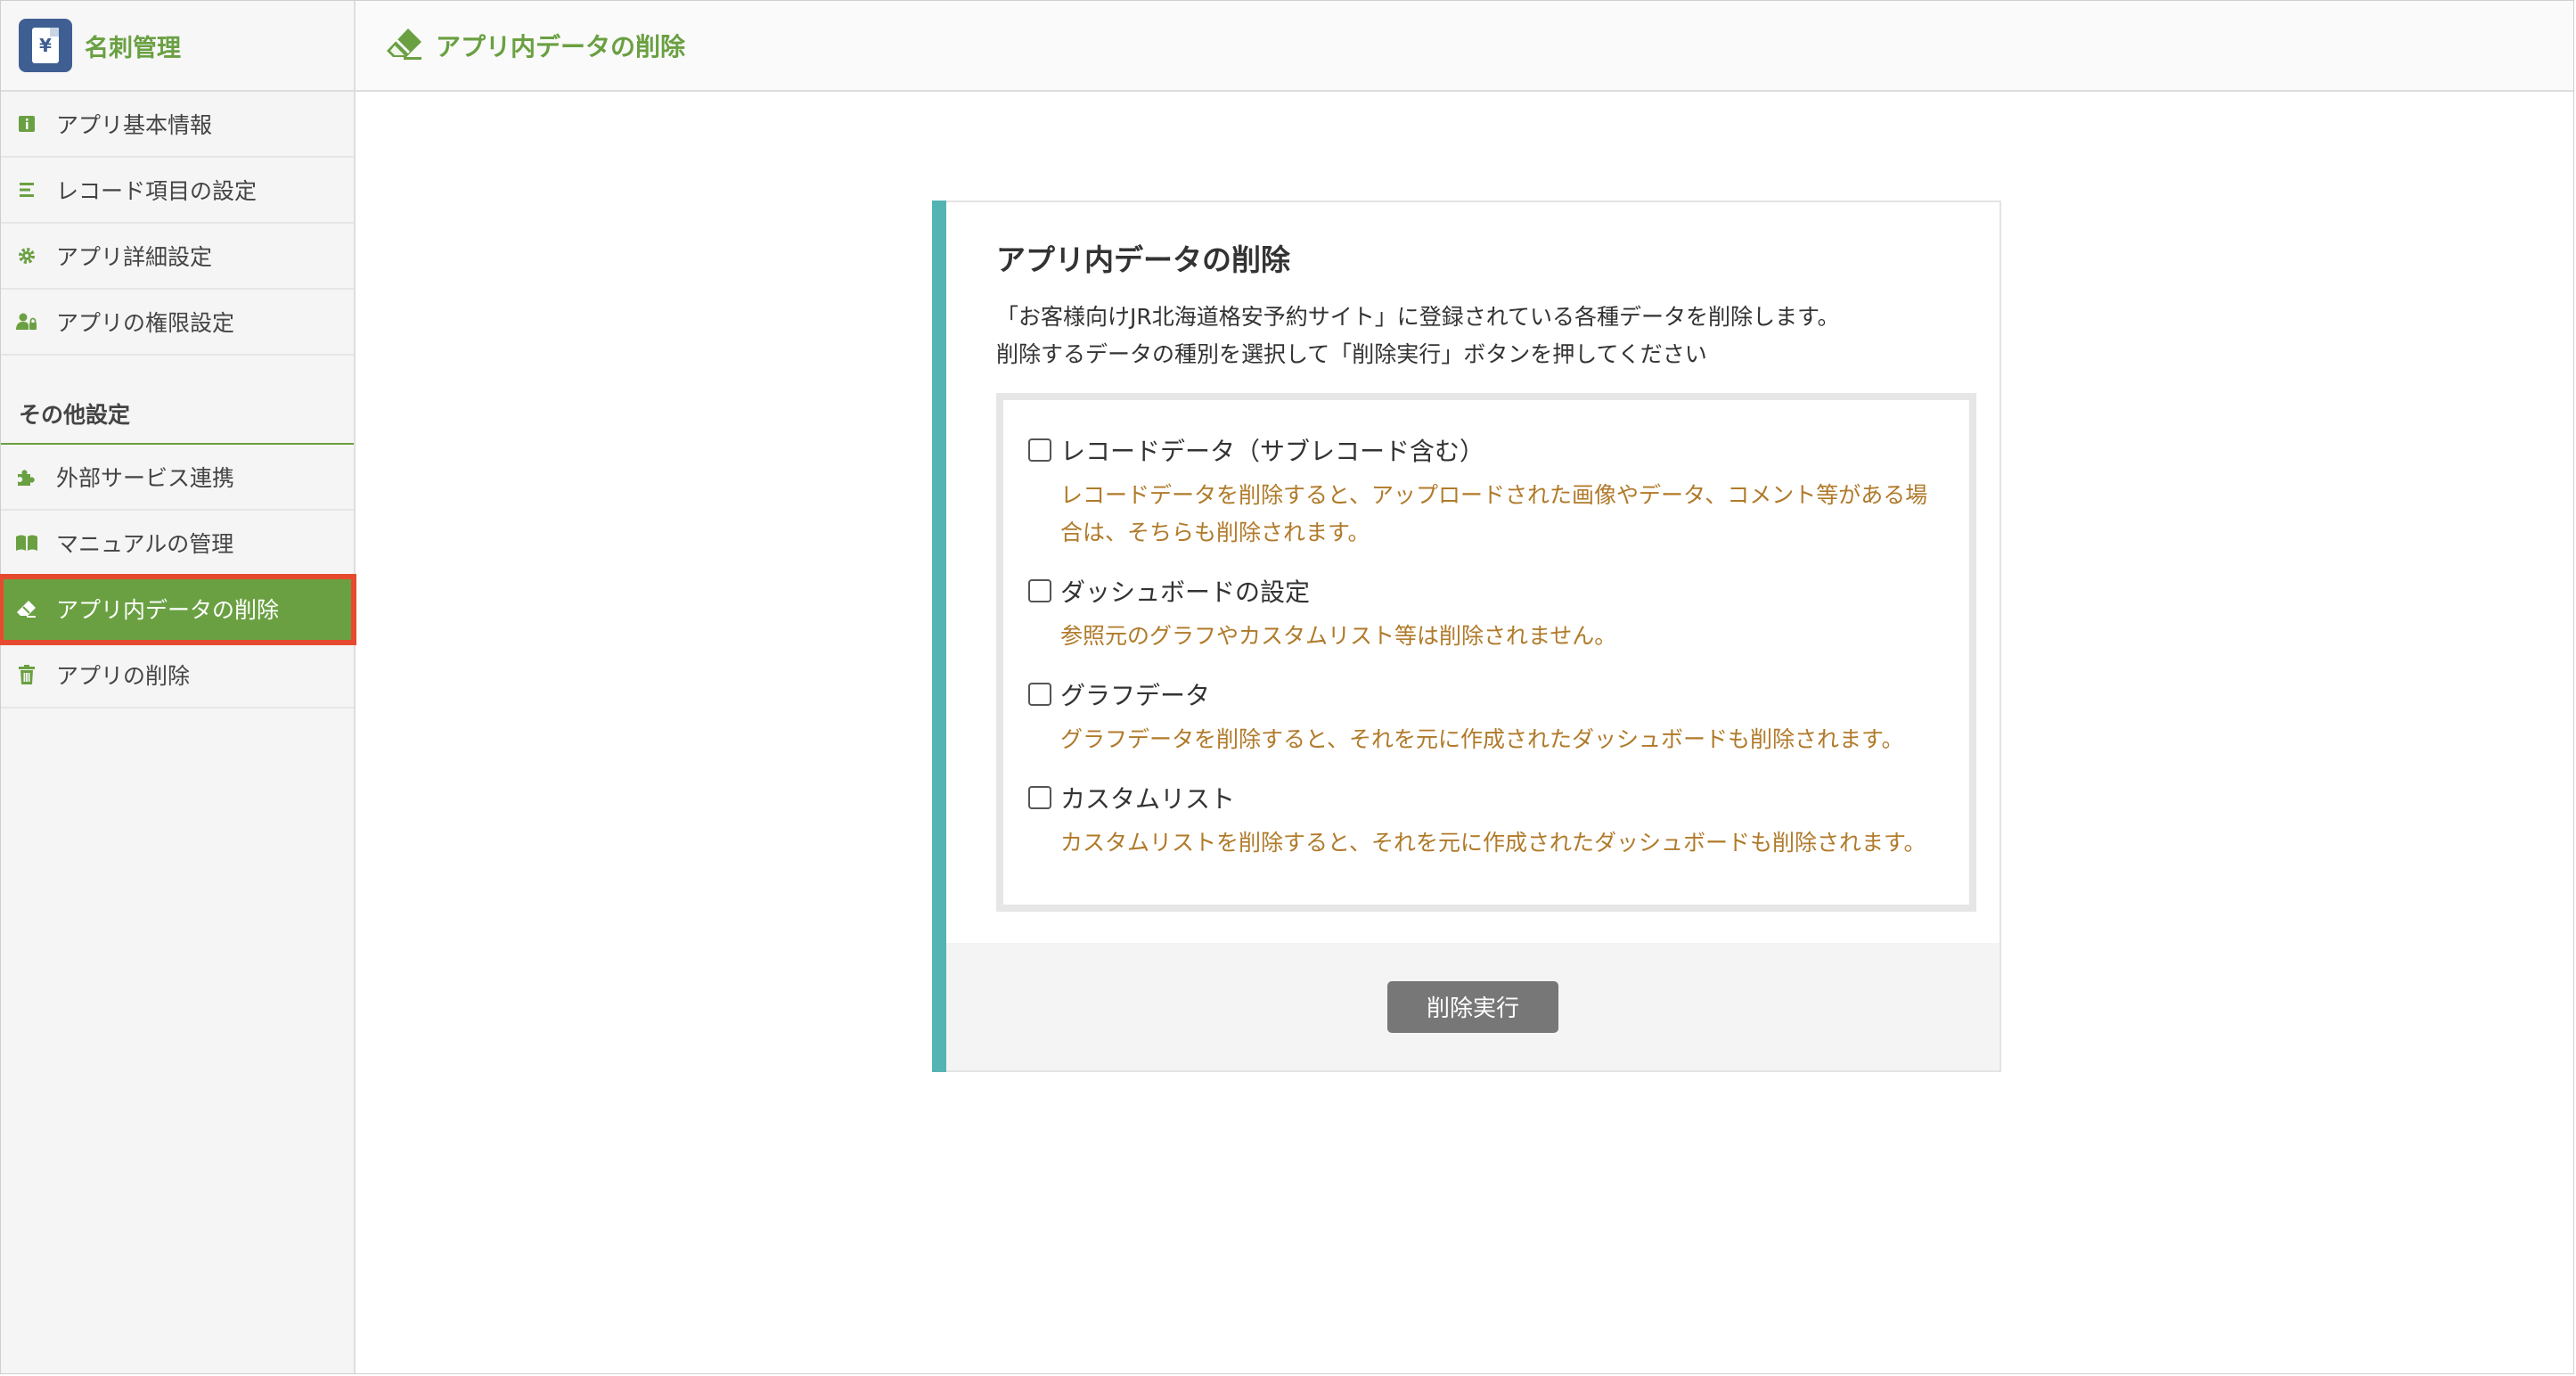 Image resolution: width=2576 pixels, height=1376 pixels. What do you see at coordinates (145, 478) in the screenshot?
I see `sidebar-item-label: 外部サービス連携` at bounding box center [145, 478].